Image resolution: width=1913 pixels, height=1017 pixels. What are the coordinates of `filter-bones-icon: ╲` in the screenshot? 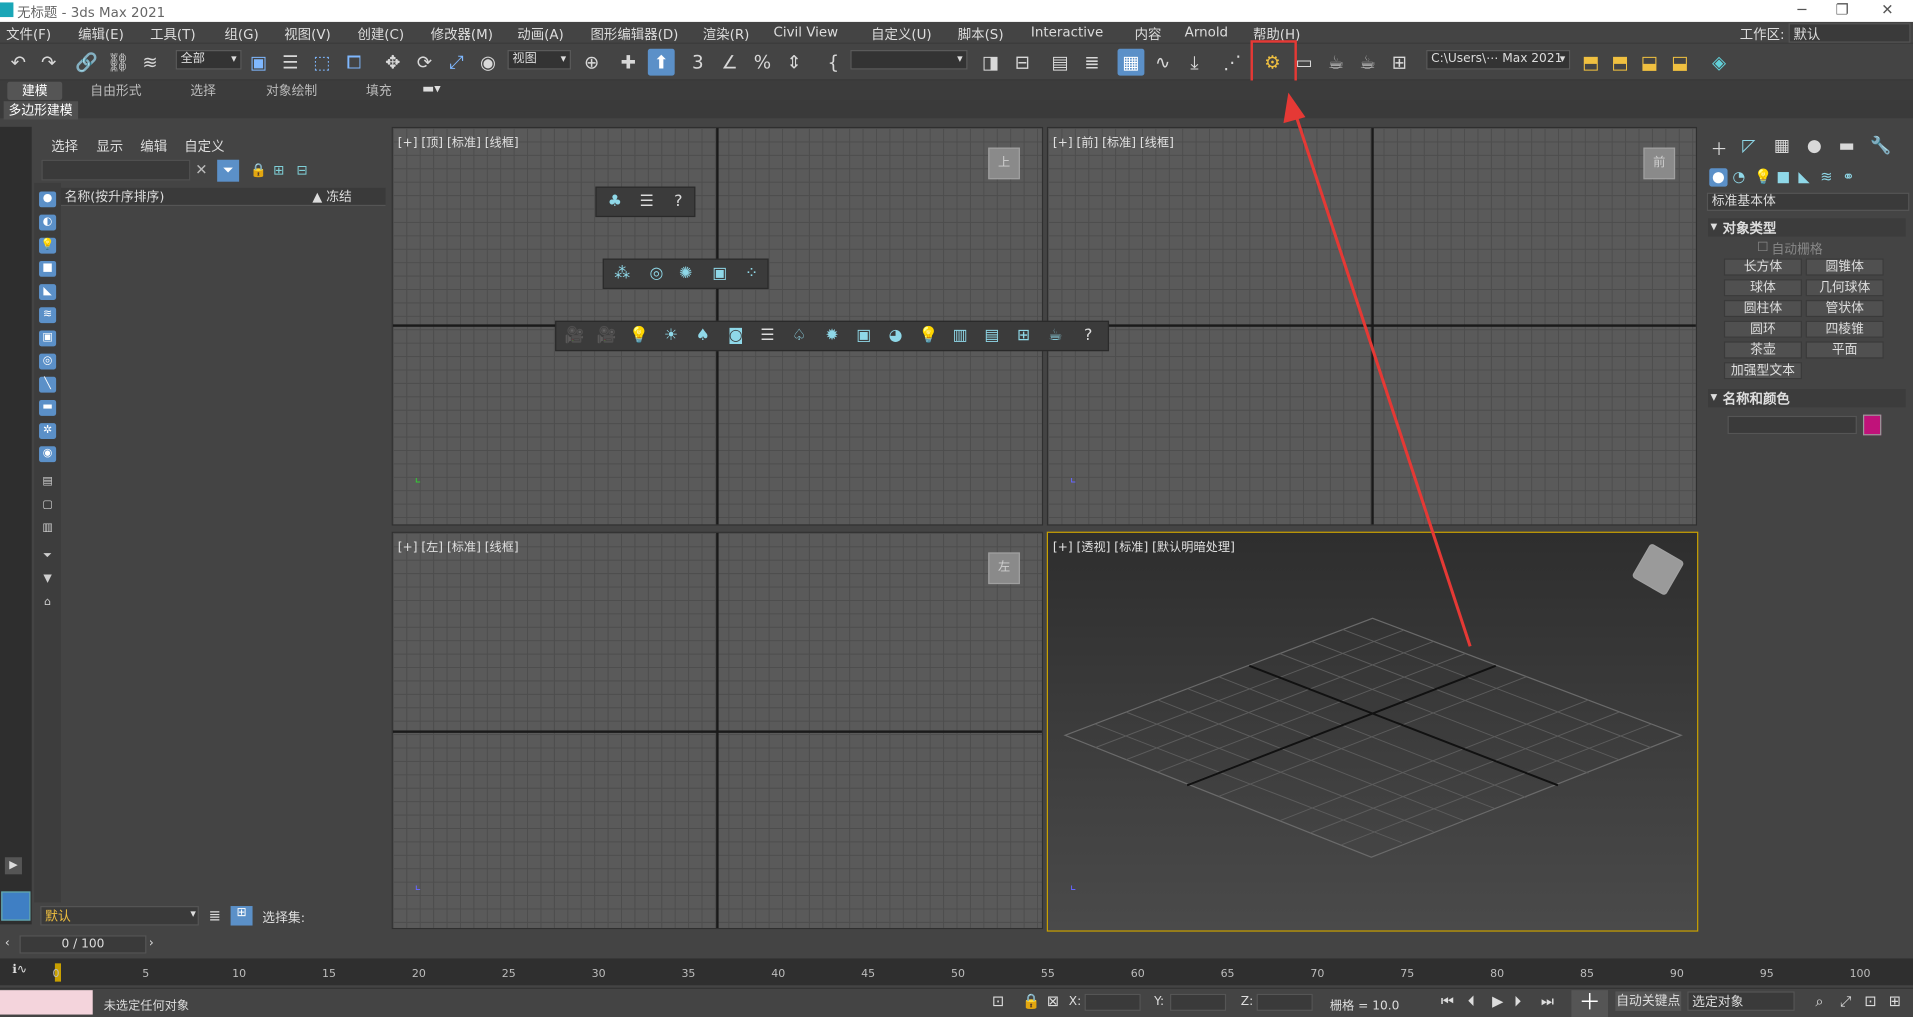 It's located at (48, 384).